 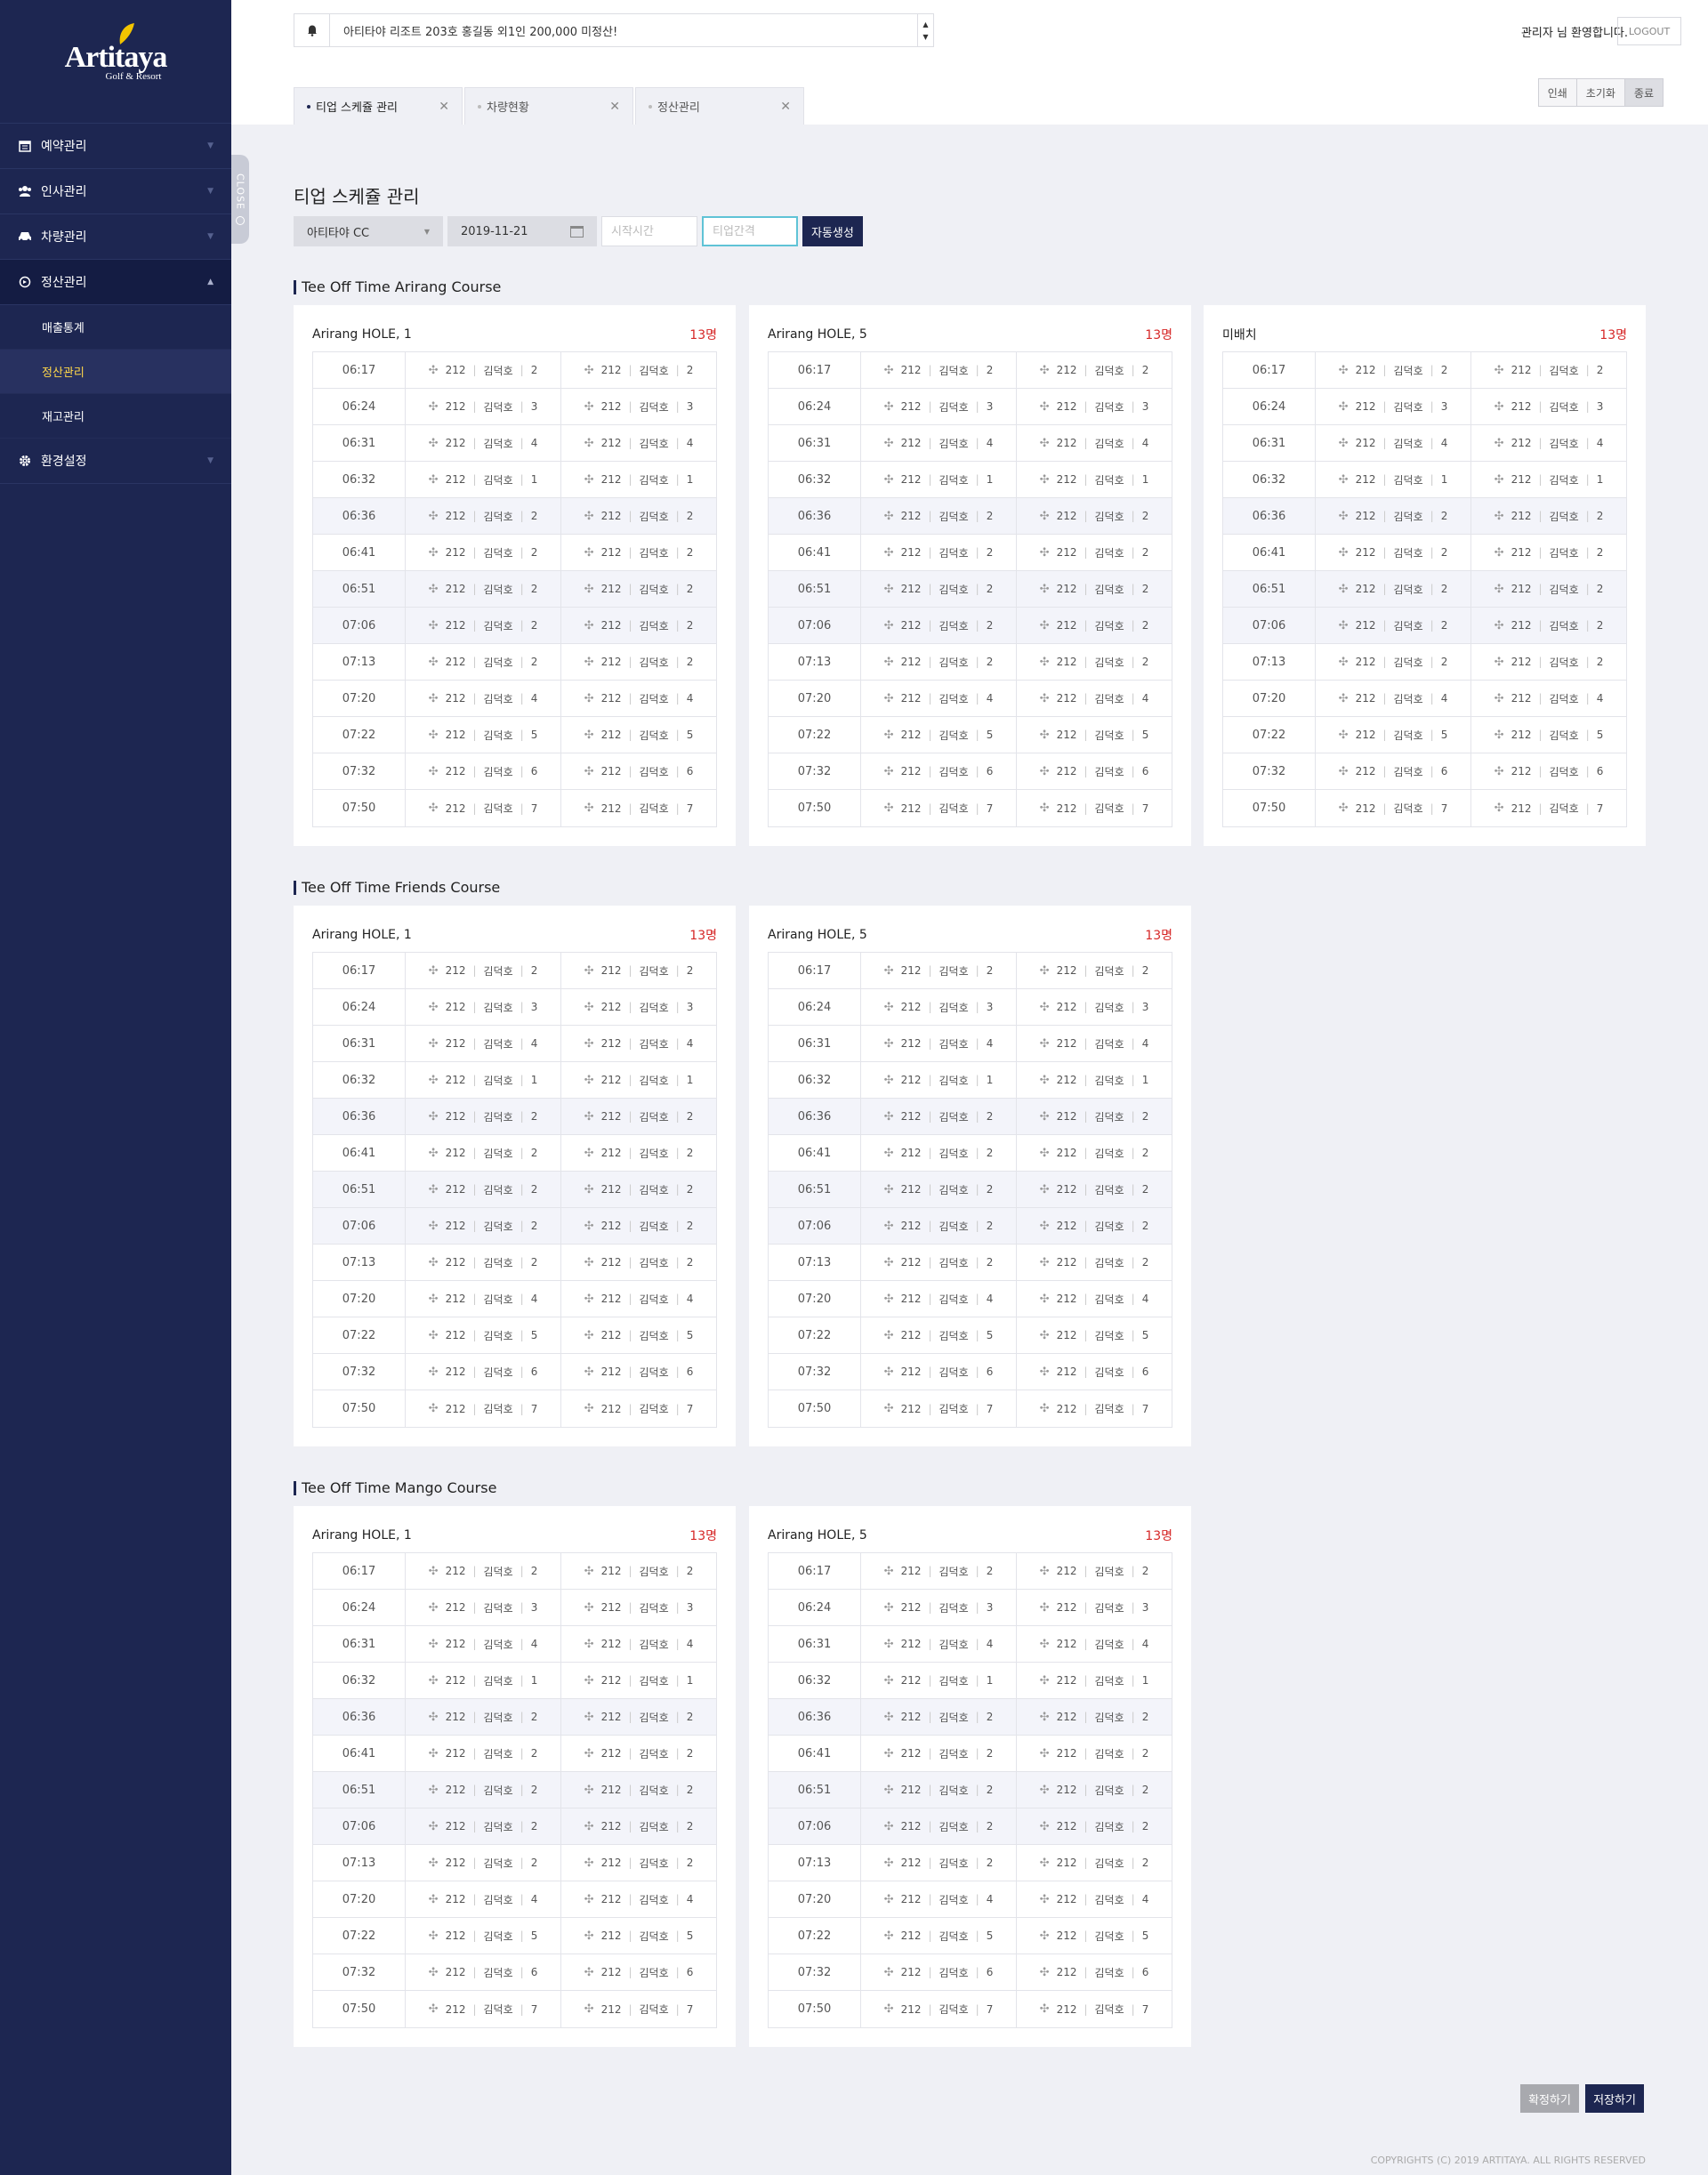 What do you see at coordinates (378, 106) in the screenshot?
I see `tab-teeup-schedule: 티업 스케쥴 관리 ✕` at bounding box center [378, 106].